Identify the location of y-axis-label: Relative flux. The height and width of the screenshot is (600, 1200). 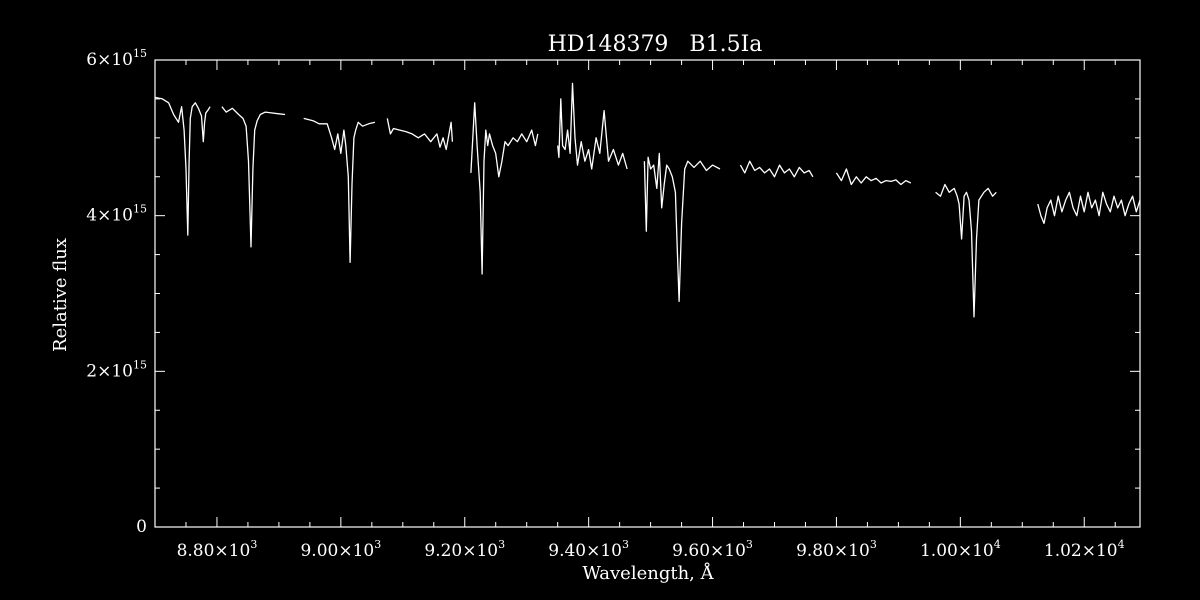
(60, 295).